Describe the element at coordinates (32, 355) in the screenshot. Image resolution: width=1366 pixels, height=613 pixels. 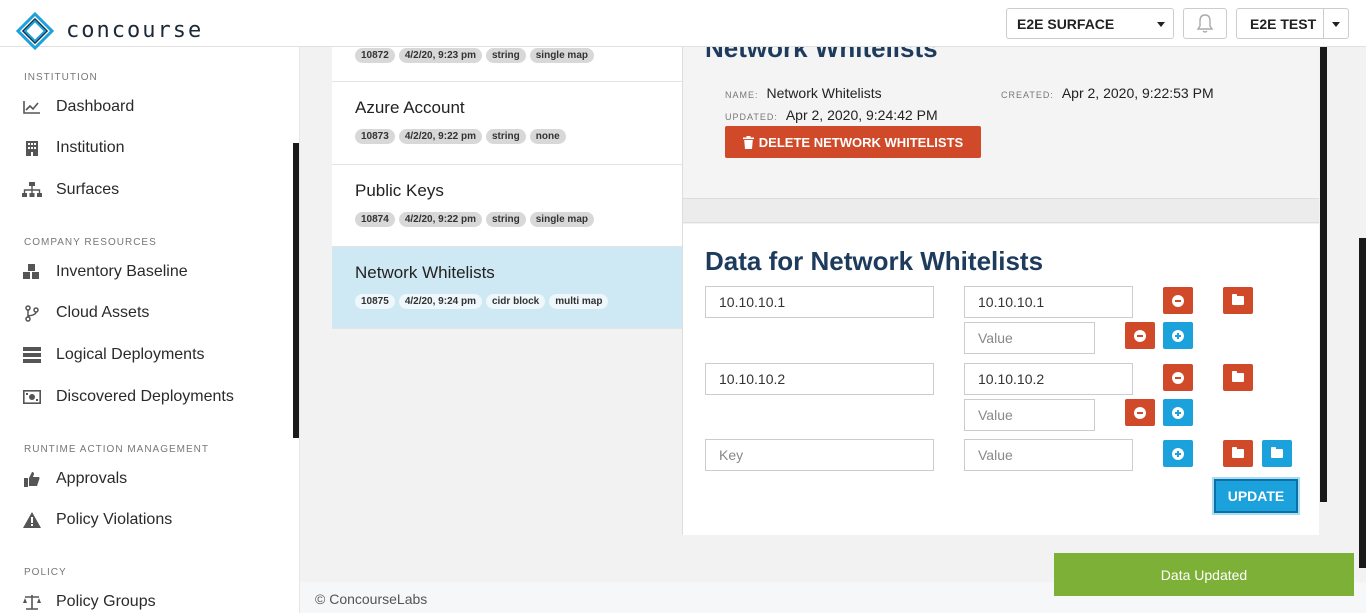
I see `server-icon` at that location.